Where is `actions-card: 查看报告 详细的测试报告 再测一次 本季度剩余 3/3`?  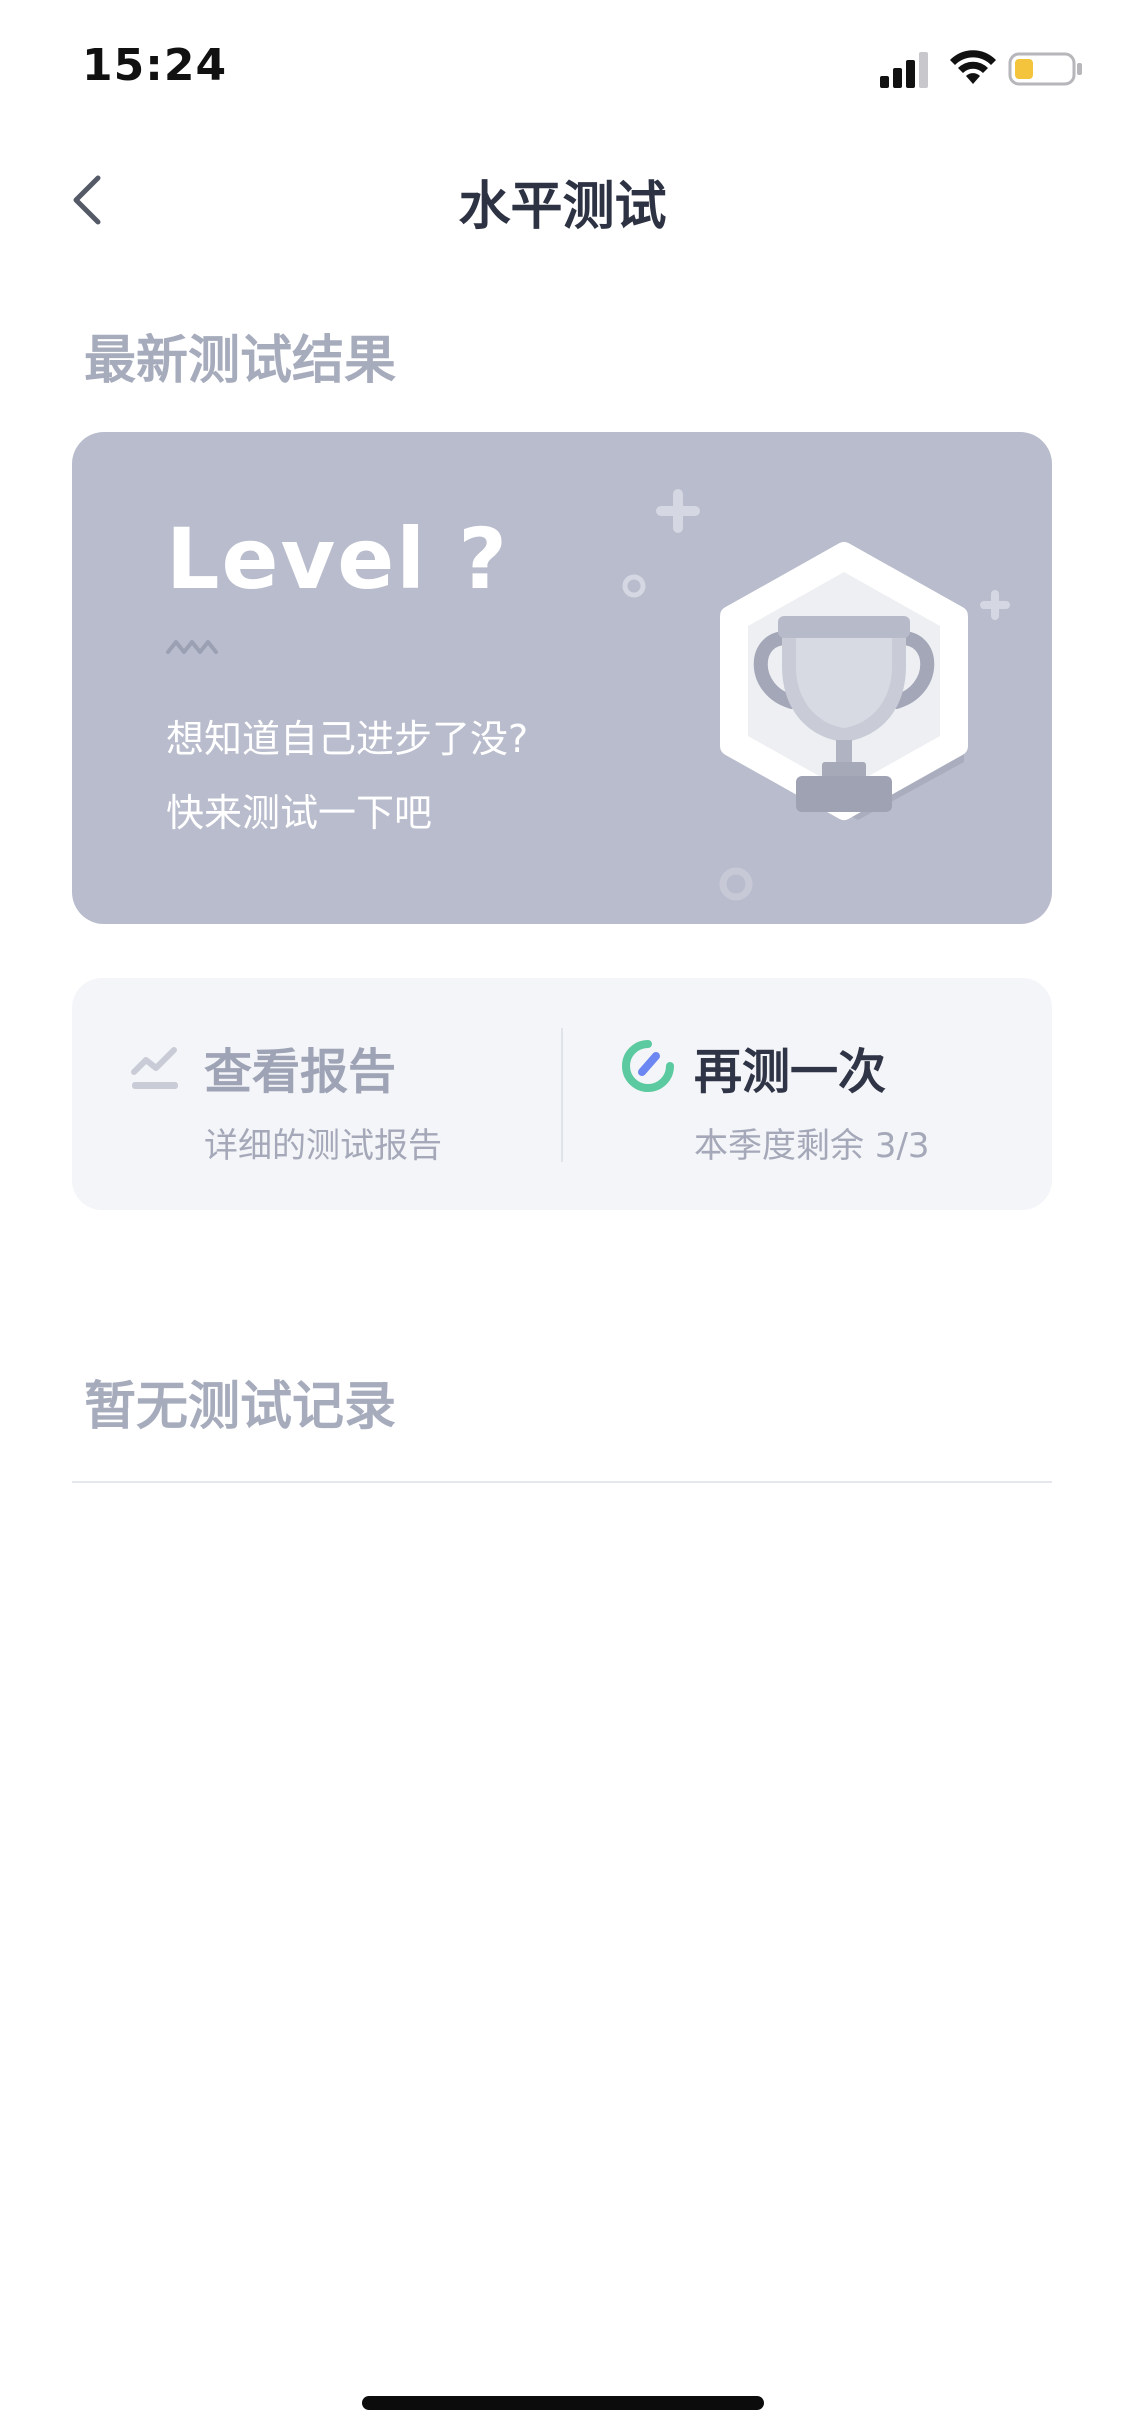
actions-card: 查看报告 详细的测试报告 再测一次 本季度剩余 3/3 is located at coordinates (562, 1094).